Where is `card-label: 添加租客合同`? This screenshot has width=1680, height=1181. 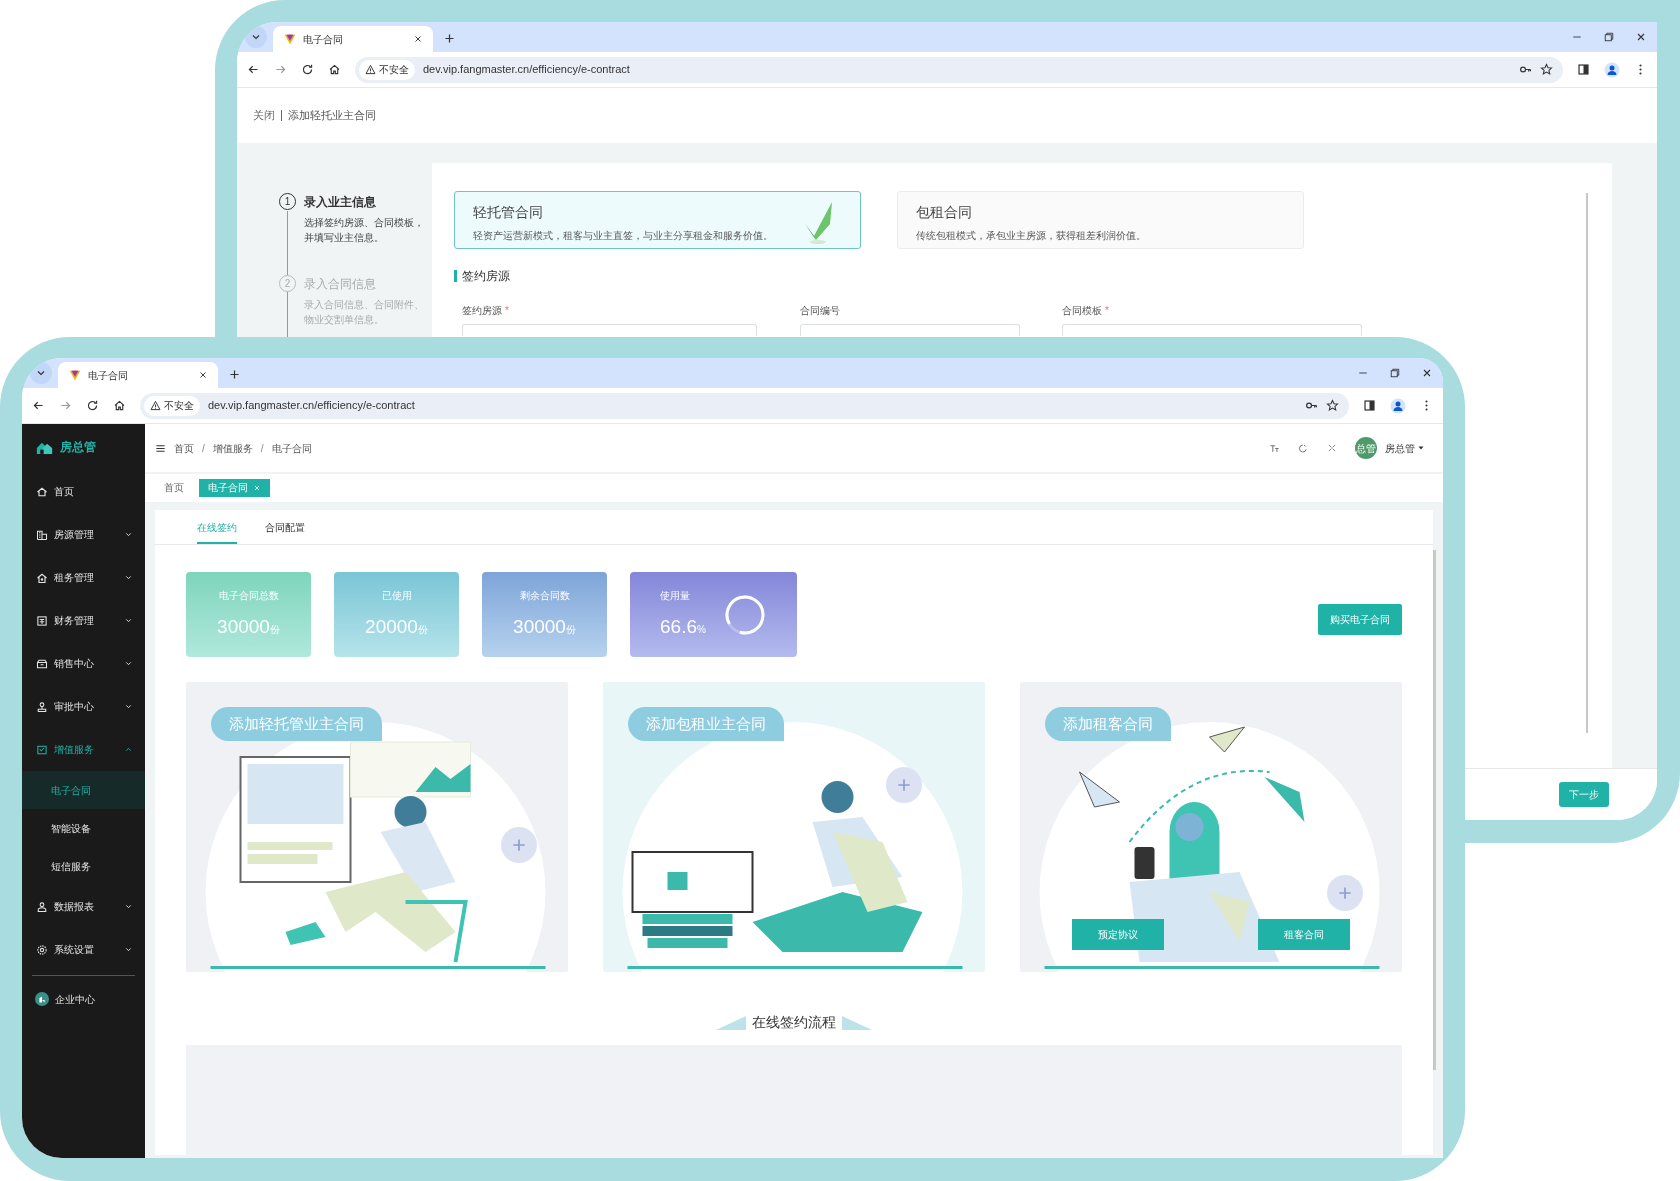 card-label: 添加租客合同 is located at coordinates (1108, 724).